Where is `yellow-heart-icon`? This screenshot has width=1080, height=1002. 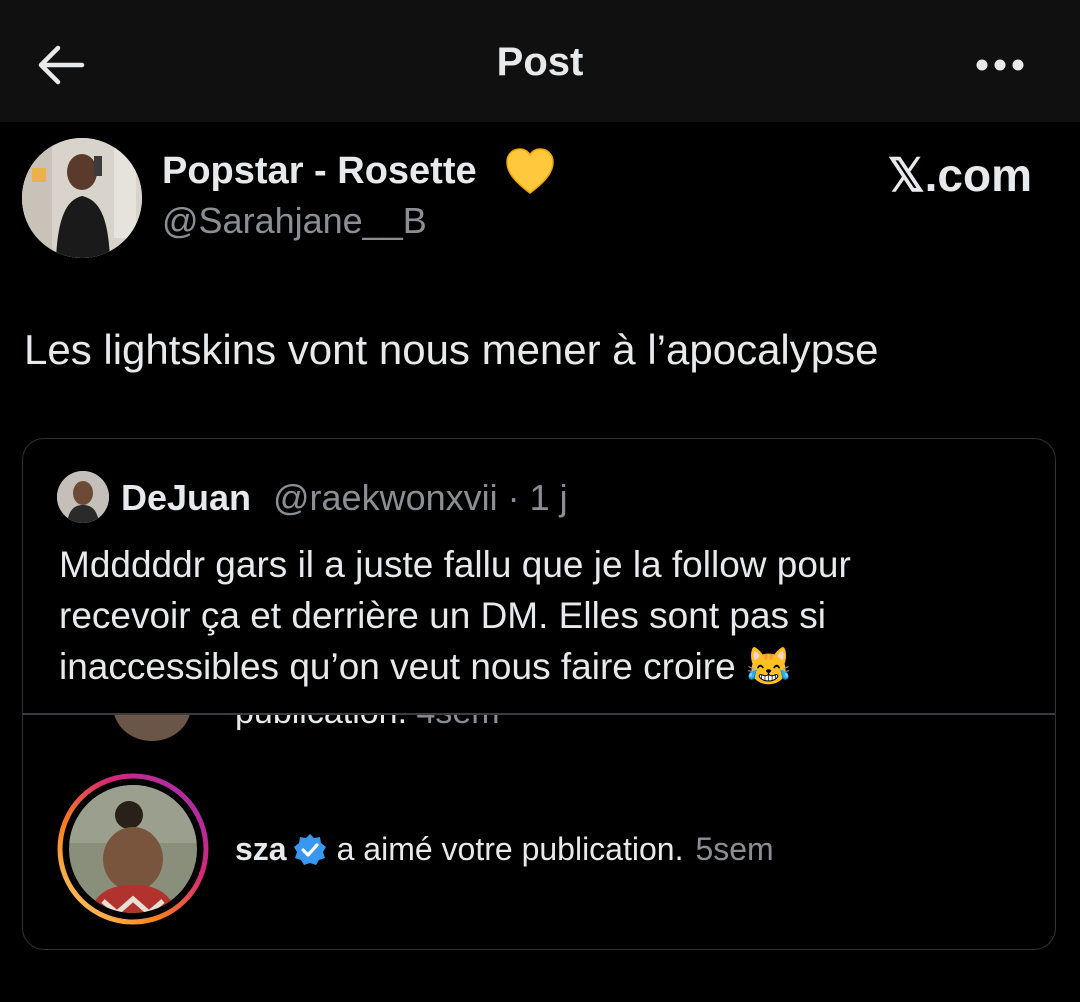 yellow-heart-icon is located at coordinates (530, 172).